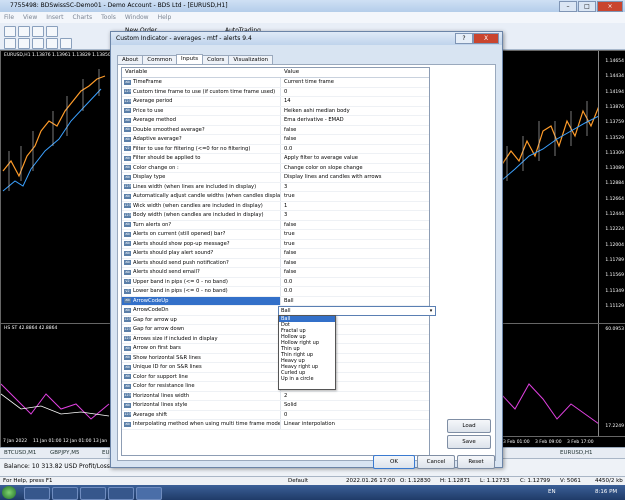  What do you see at coordinates (52, 31) in the screenshot?
I see `data-window-icon` at bounding box center [52, 31].